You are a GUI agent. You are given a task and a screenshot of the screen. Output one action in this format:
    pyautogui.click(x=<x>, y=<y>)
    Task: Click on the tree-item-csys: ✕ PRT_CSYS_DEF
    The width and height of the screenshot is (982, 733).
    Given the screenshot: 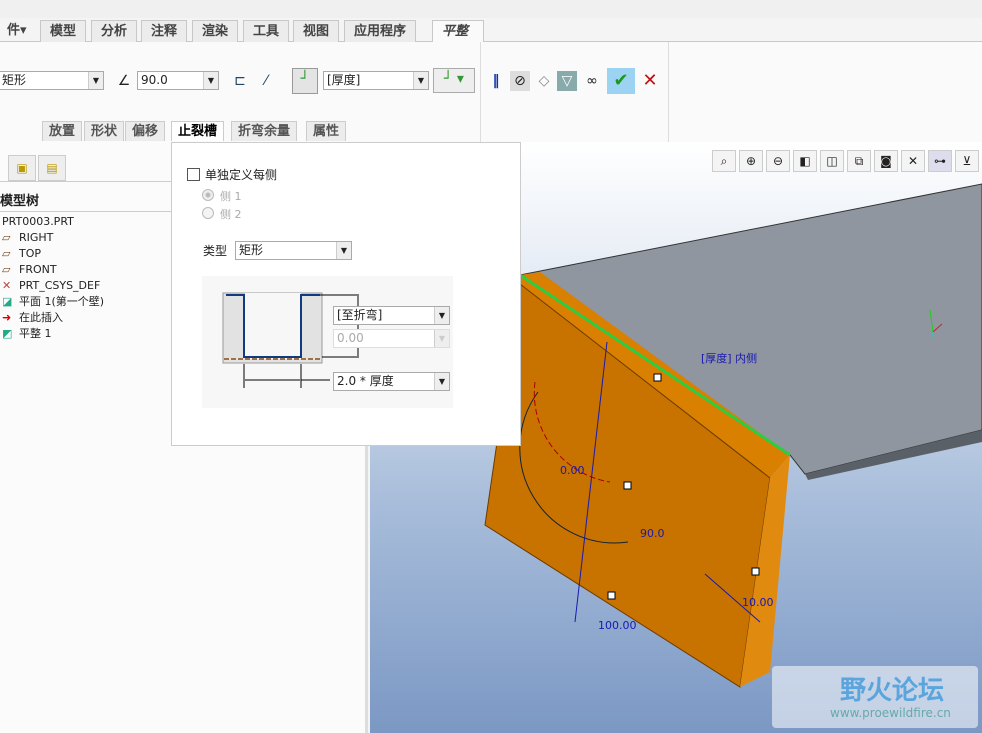 What is the action you would take?
    pyautogui.click(x=51, y=286)
    